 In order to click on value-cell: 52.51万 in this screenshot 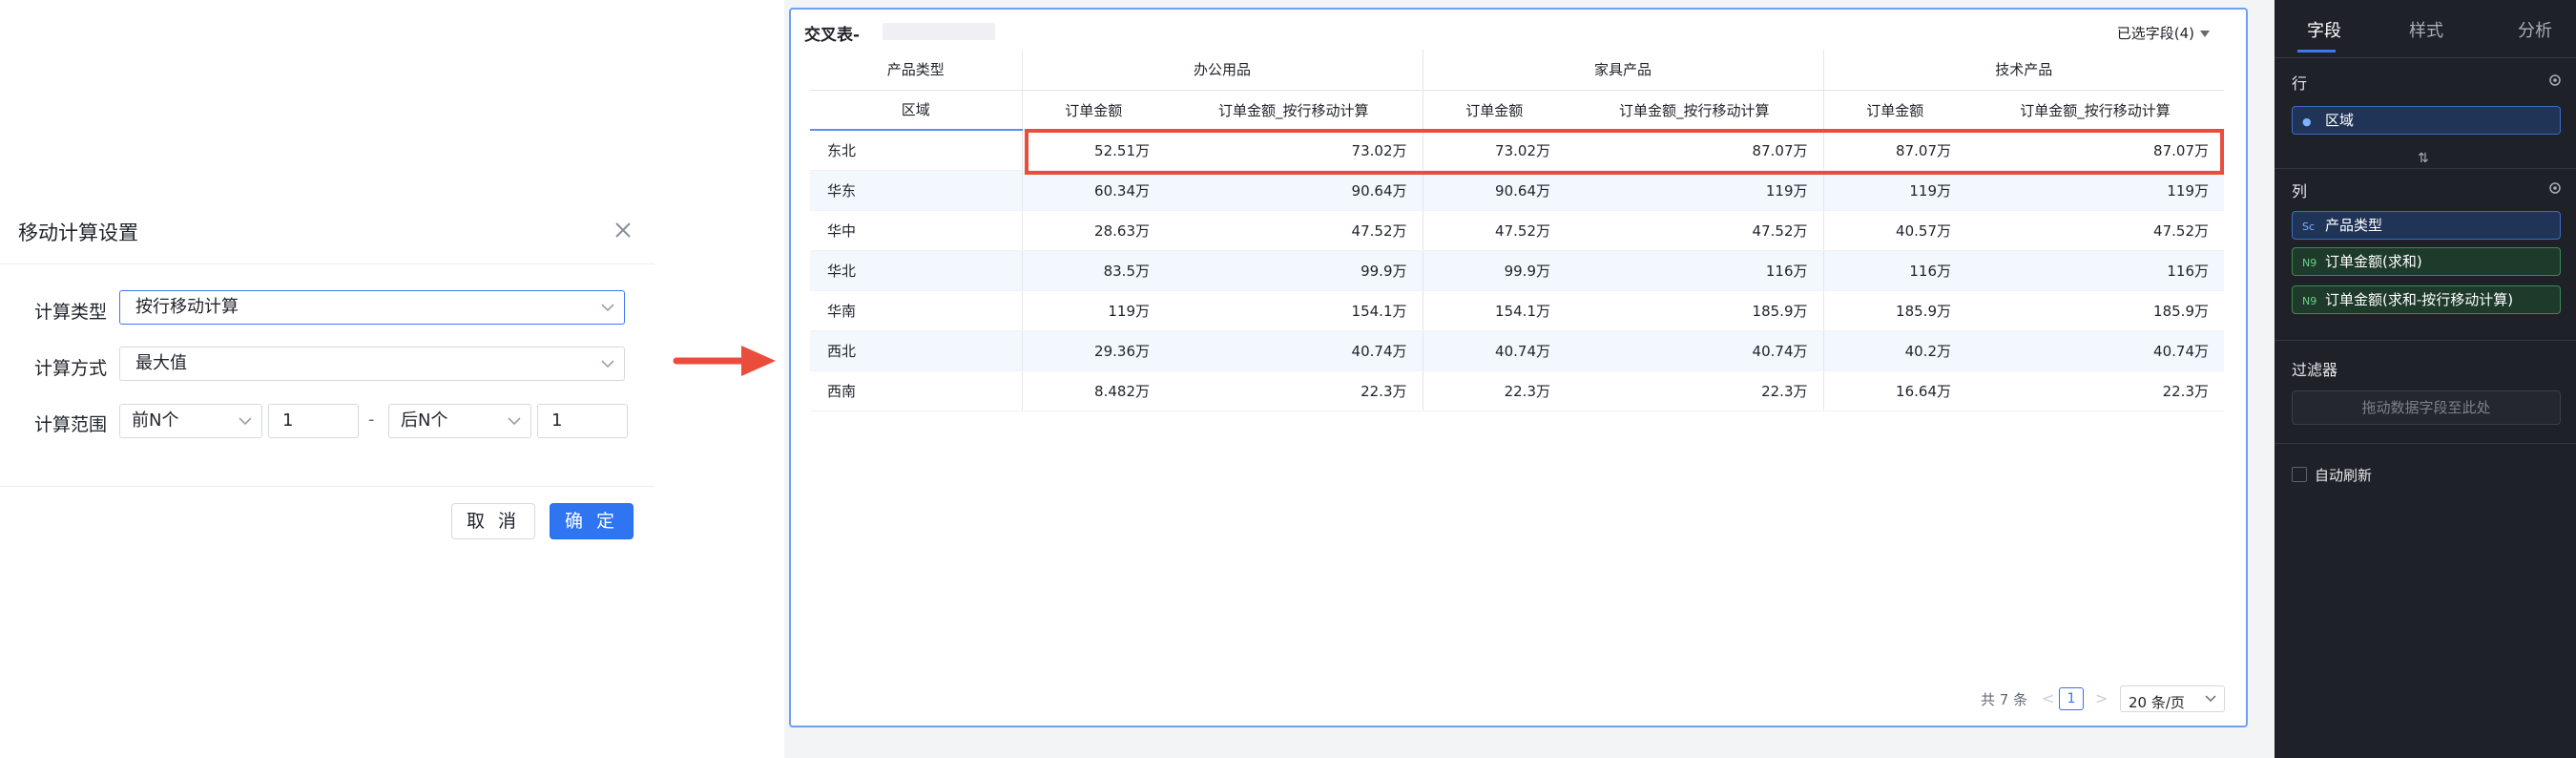, I will do `click(1093, 150)`.